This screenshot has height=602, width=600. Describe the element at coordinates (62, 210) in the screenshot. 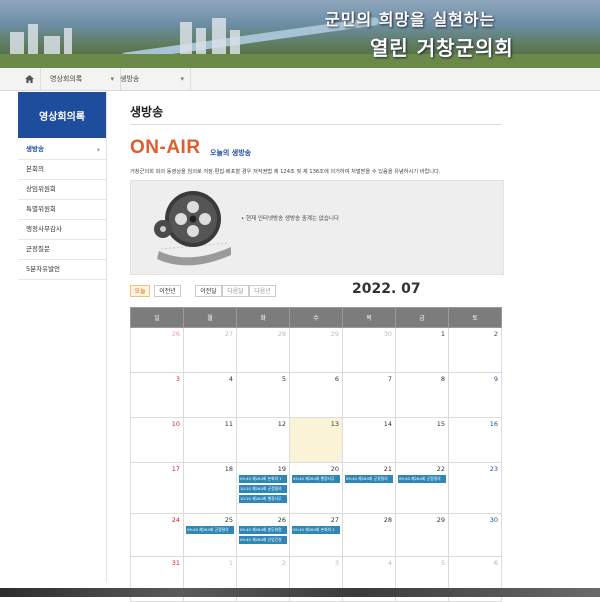

I see `sidebar-item-special-committee: 특별위원회` at that location.